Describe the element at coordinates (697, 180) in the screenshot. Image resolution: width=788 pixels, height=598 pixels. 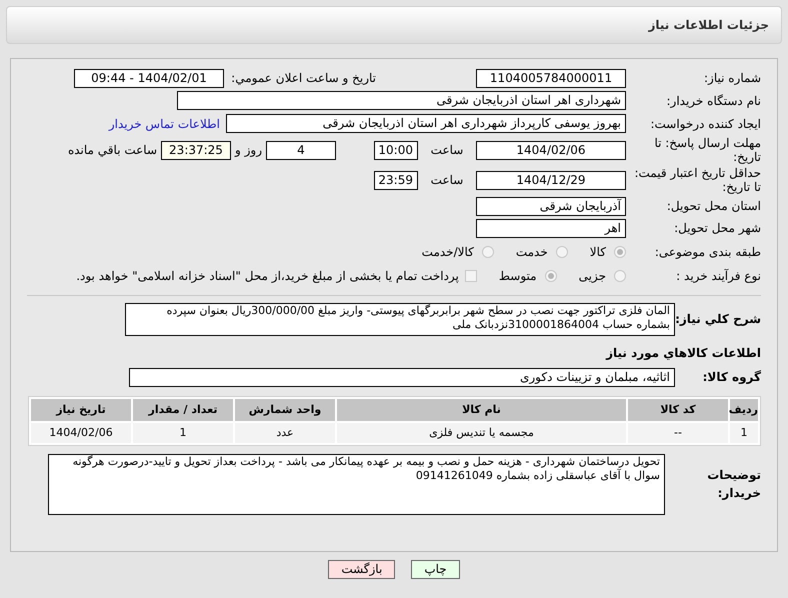
I see `field-label: حداقل تاريخ اعتبار قيمت: تا تاريخ:` at that location.